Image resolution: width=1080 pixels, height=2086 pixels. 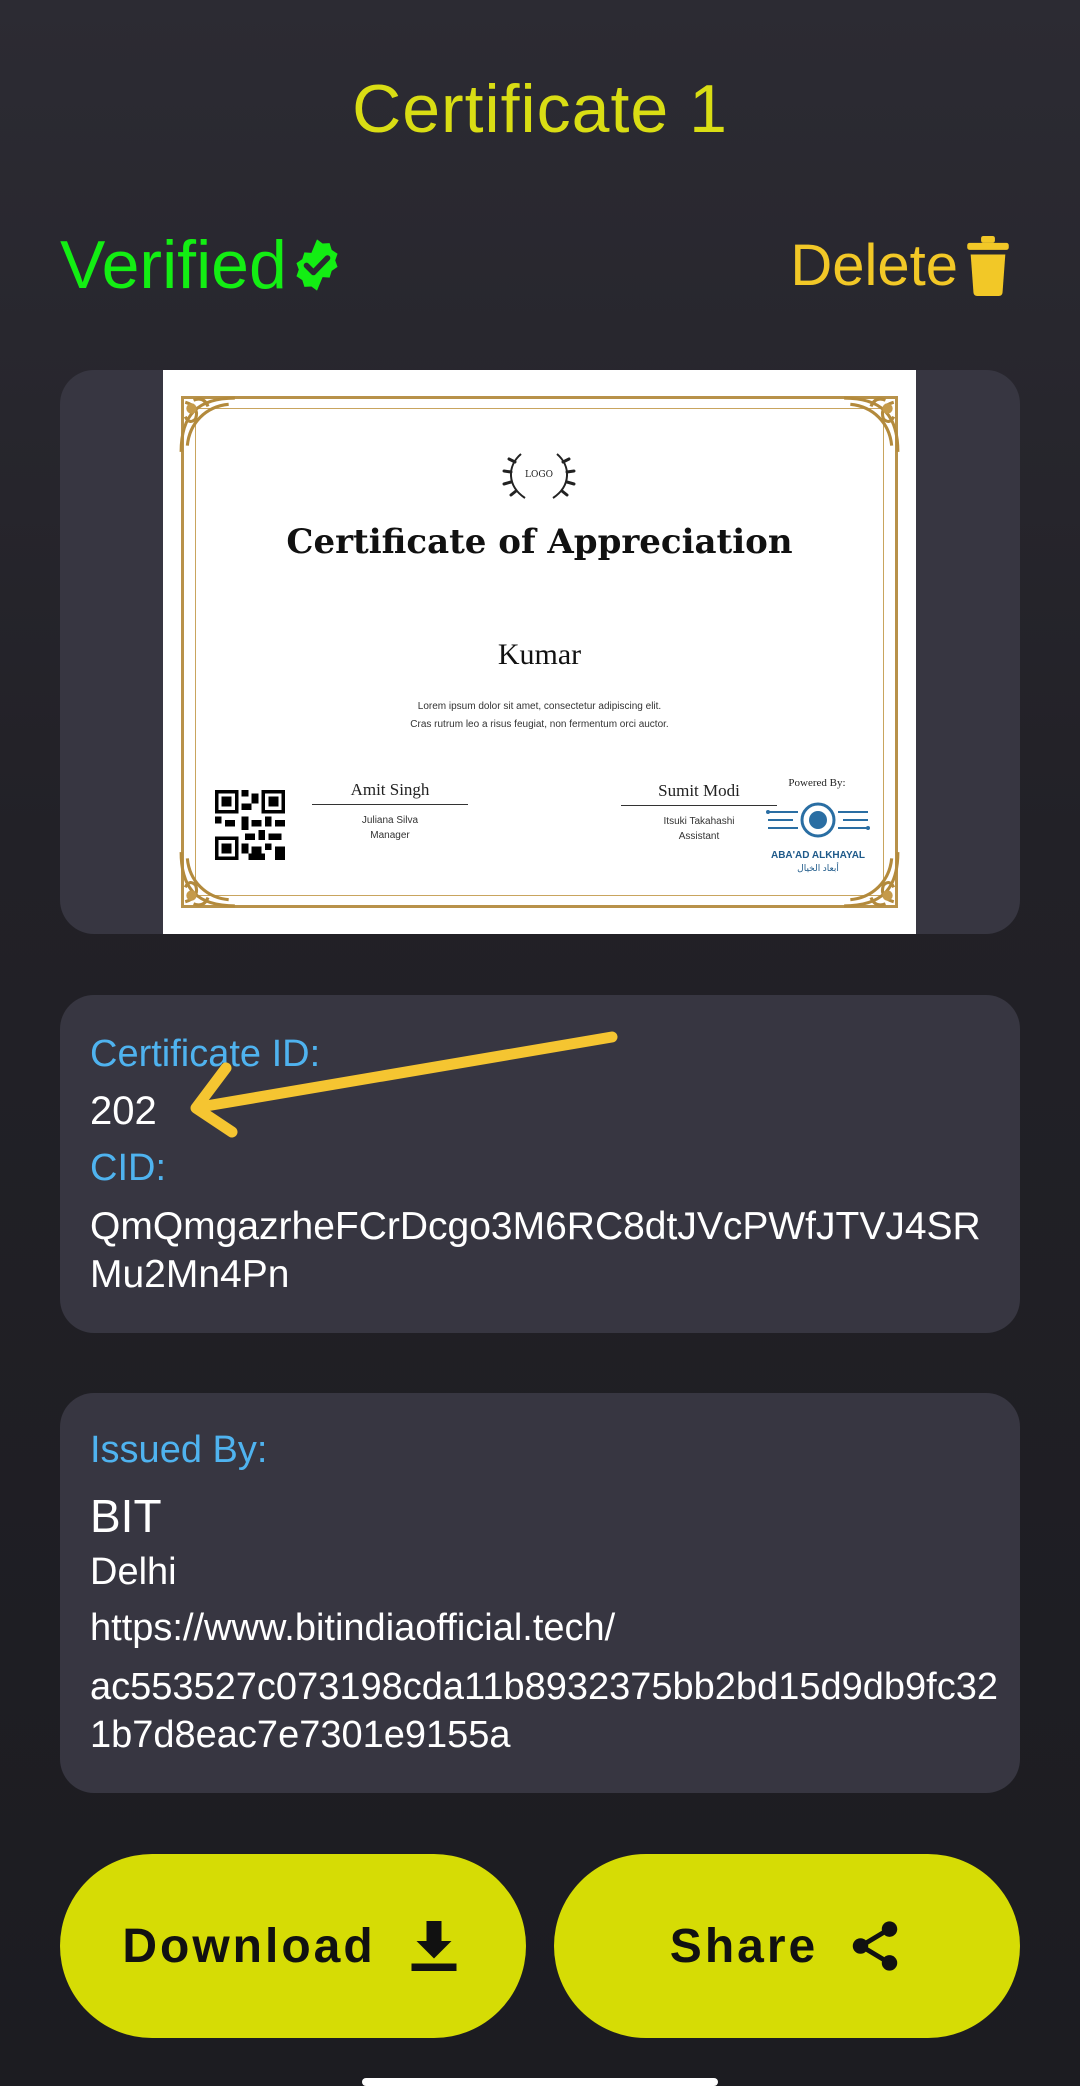 I want to click on signature-name: Sumit Modi, so click(x=699, y=793).